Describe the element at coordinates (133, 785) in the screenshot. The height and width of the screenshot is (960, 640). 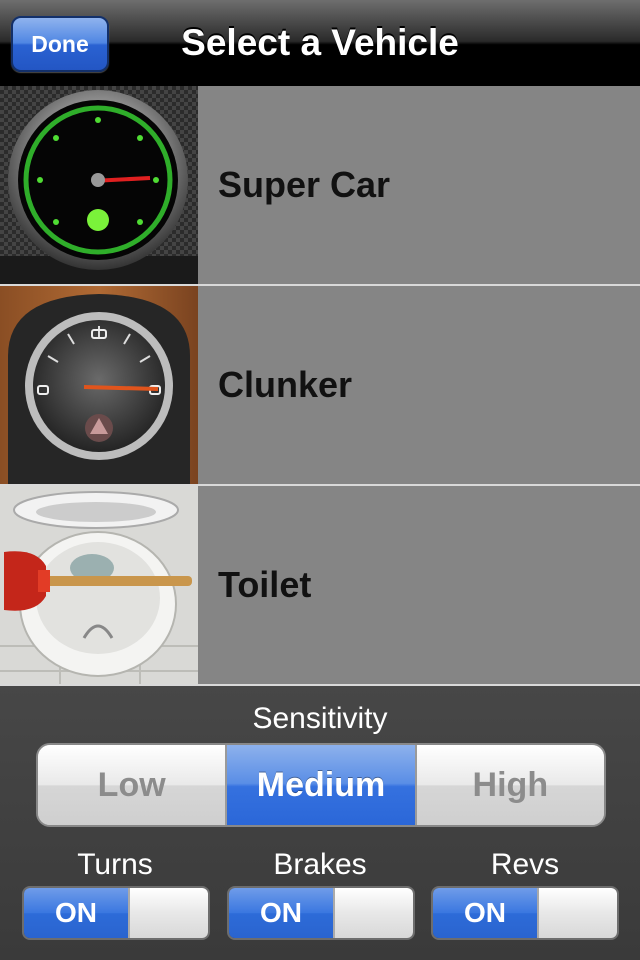
I see `sensitivity-low-segment: Low` at that location.